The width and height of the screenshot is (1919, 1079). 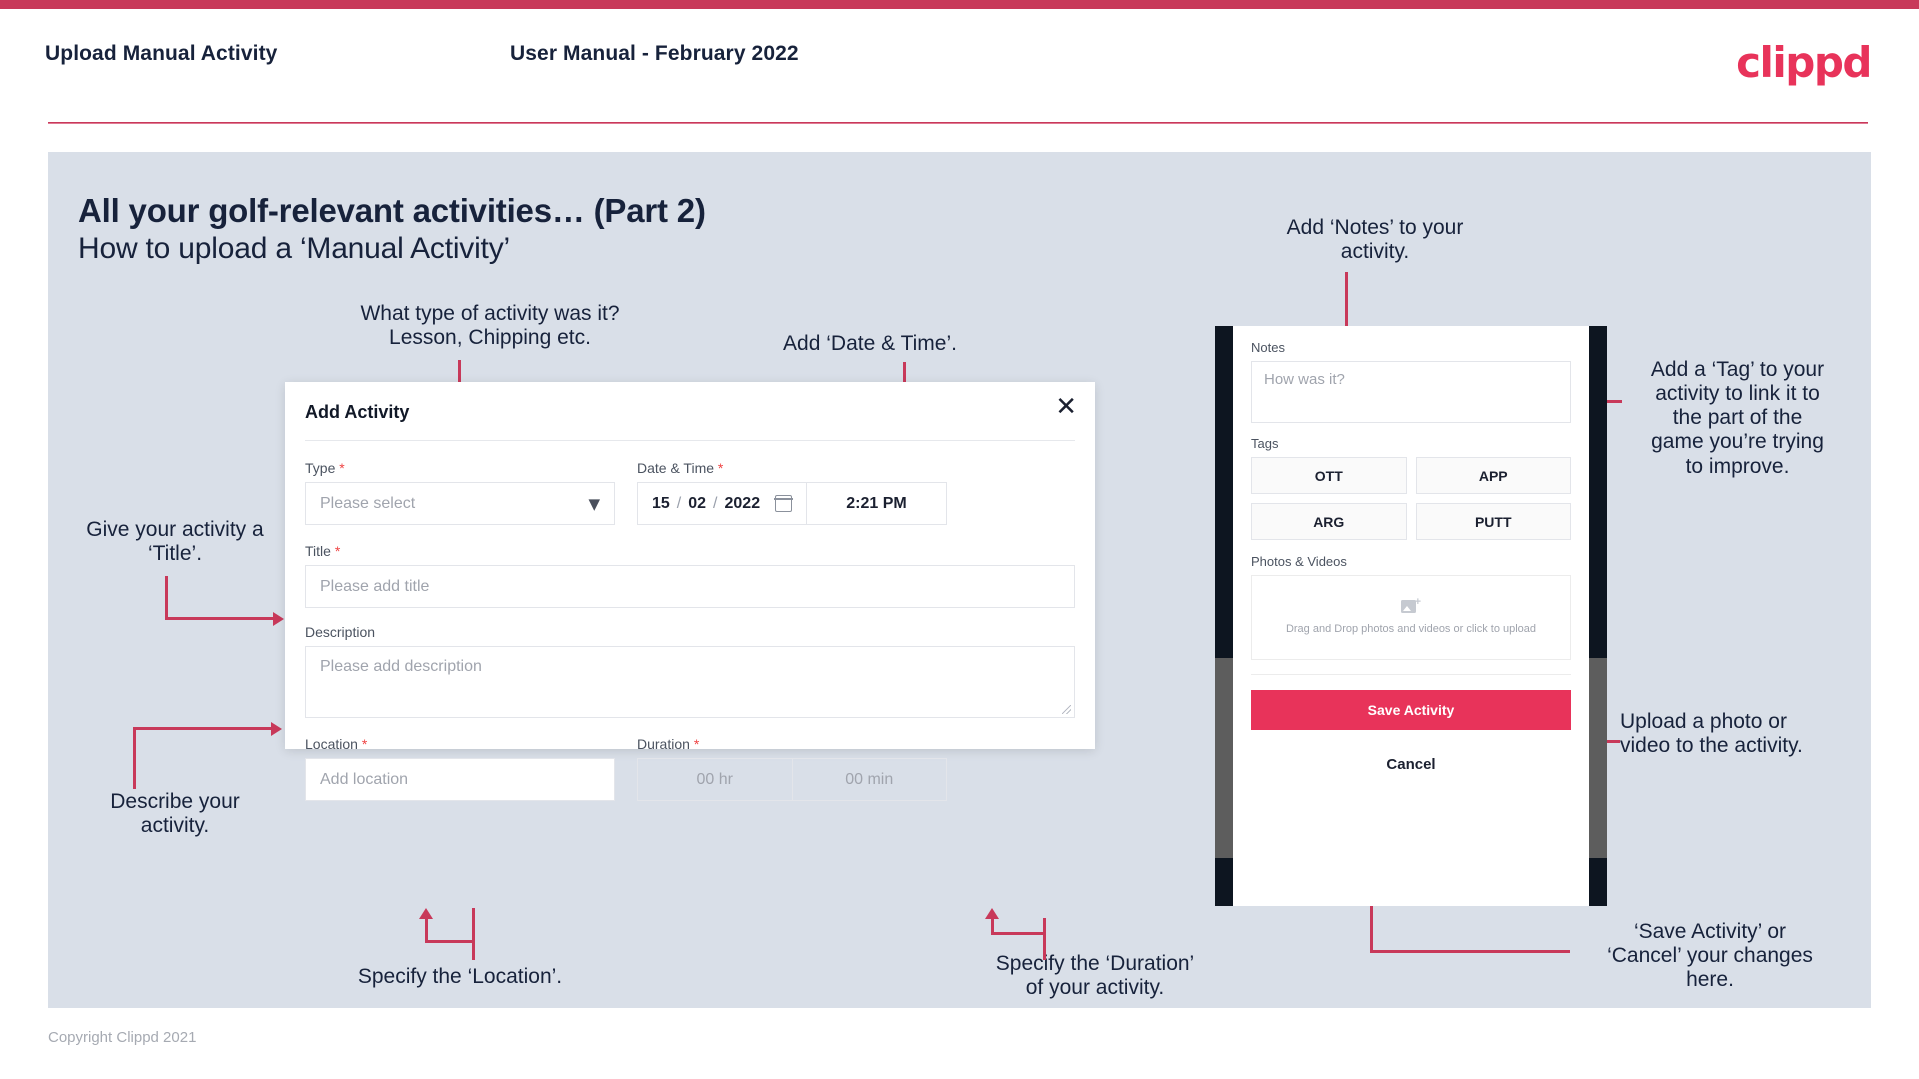 What do you see at coordinates (1066, 407) in the screenshot?
I see `close-icon: ✕` at bounding box center [1066, 407].